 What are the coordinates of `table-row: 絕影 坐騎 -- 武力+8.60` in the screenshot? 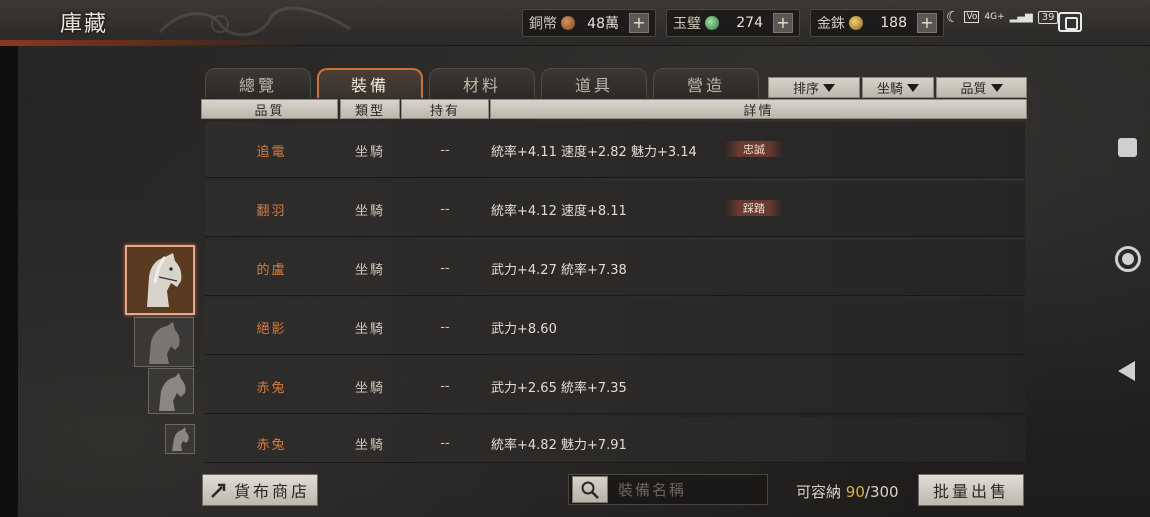 It's located at (615, 327).